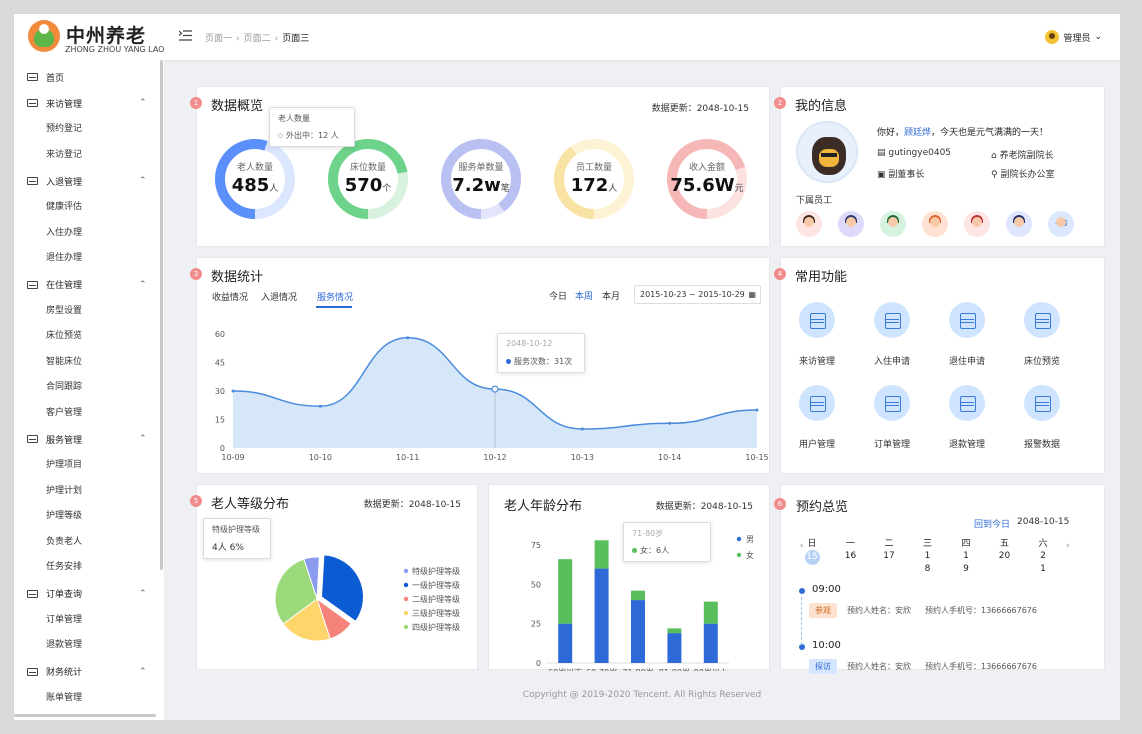 This screenshot has height=734, width=1142. I want to click on calendar-day: 17, so click(889, 556).